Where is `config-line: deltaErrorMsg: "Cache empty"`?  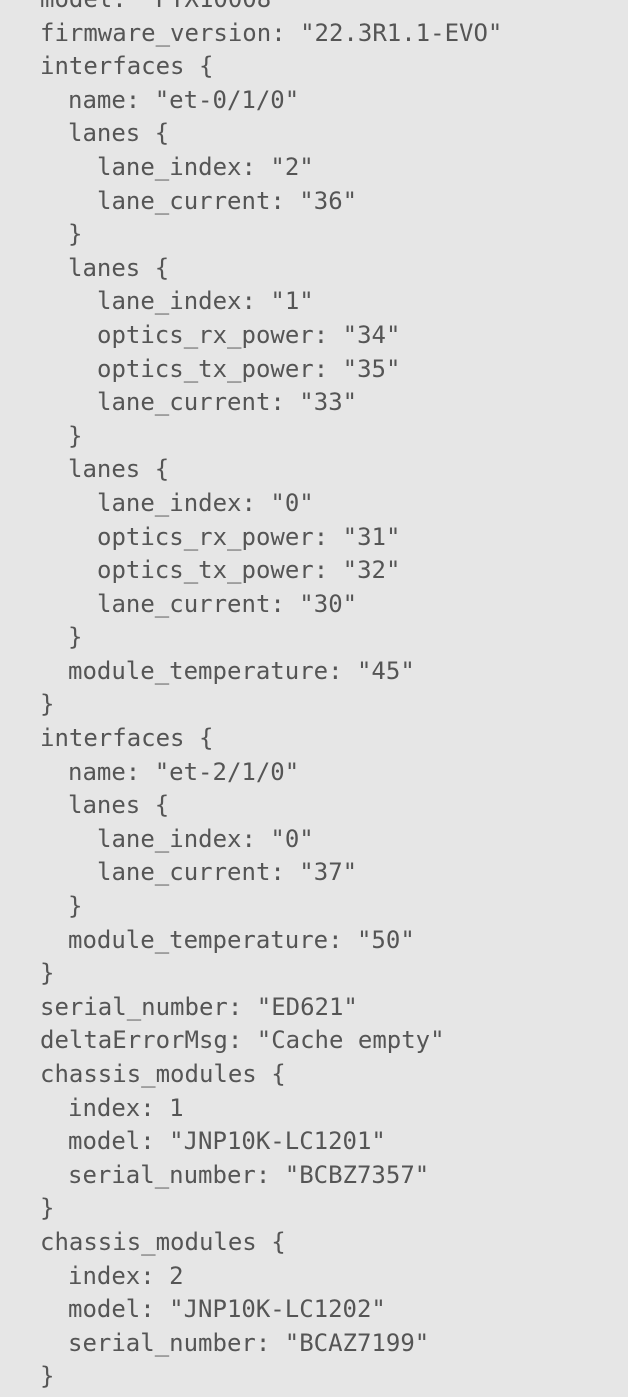 config-line: deltaErrorMsg: "Cache empty" is located at coordinates (242, 1040).